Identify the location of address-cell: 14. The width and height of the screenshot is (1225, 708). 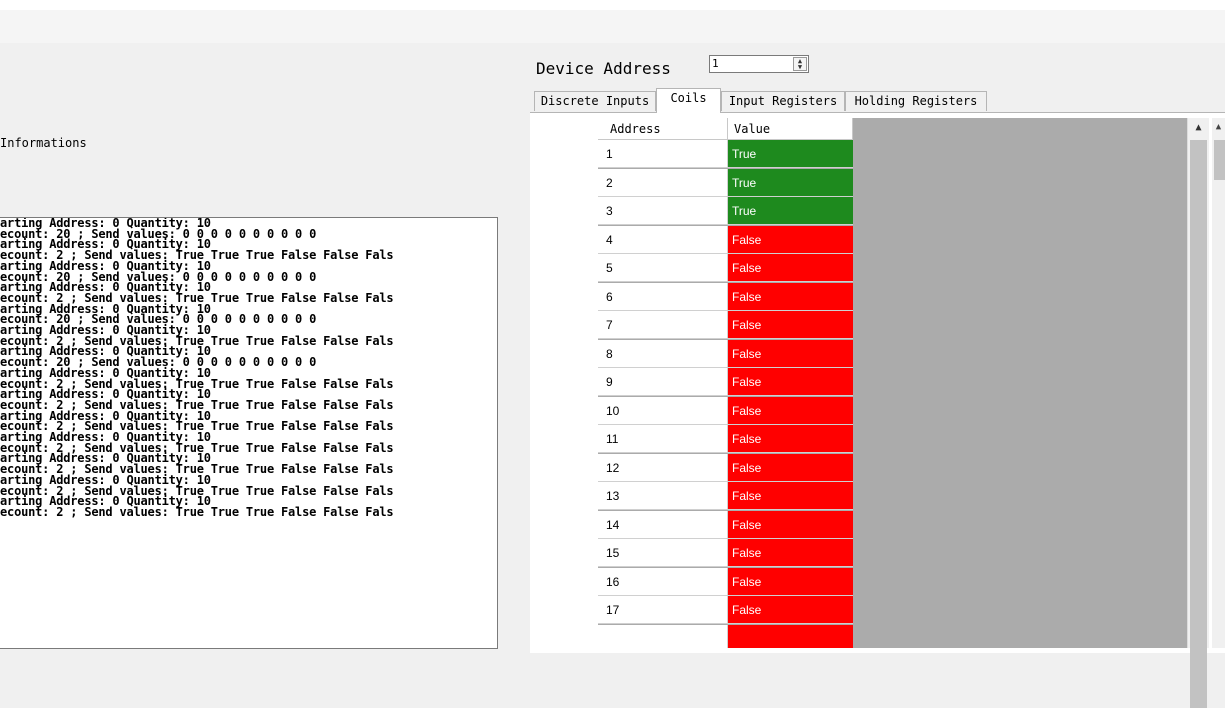
(663, 524).